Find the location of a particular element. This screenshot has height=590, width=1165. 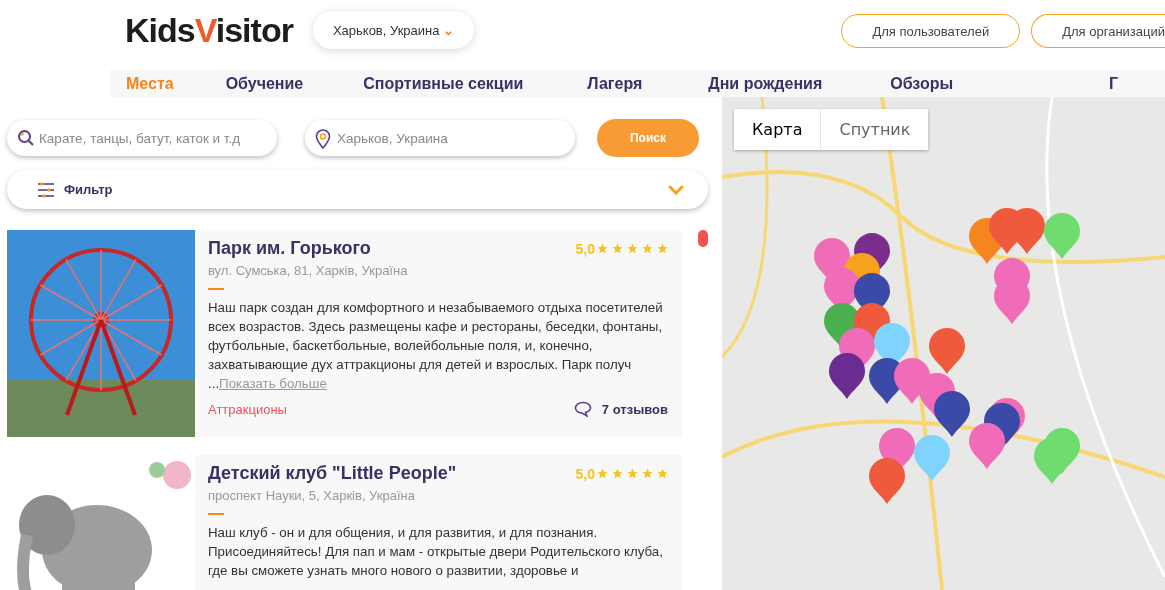

search-field: Карате, танцы, батут, каток и т.д is located at coordinates (142, 138).